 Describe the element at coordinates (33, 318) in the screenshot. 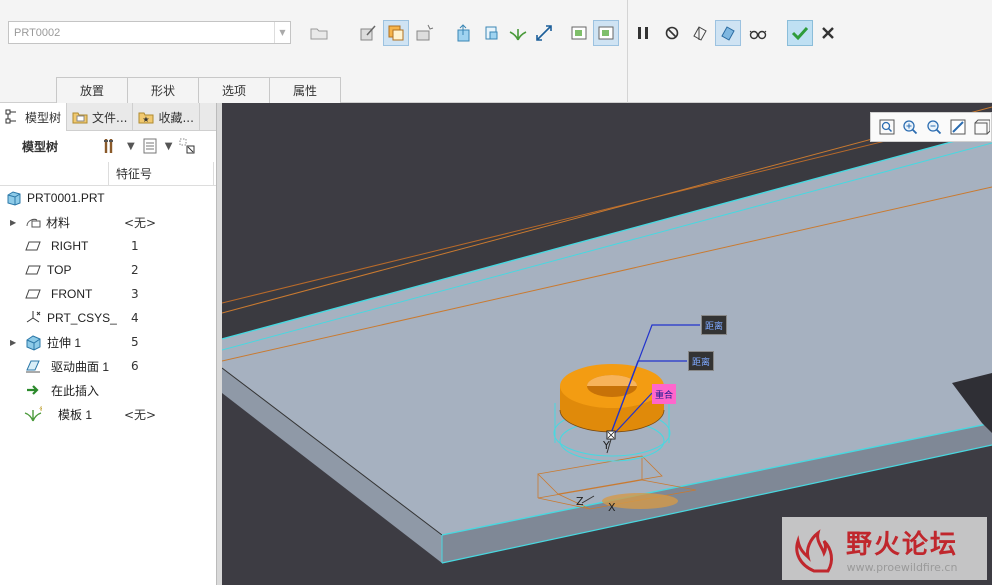

I see `csys-icon` at that location.